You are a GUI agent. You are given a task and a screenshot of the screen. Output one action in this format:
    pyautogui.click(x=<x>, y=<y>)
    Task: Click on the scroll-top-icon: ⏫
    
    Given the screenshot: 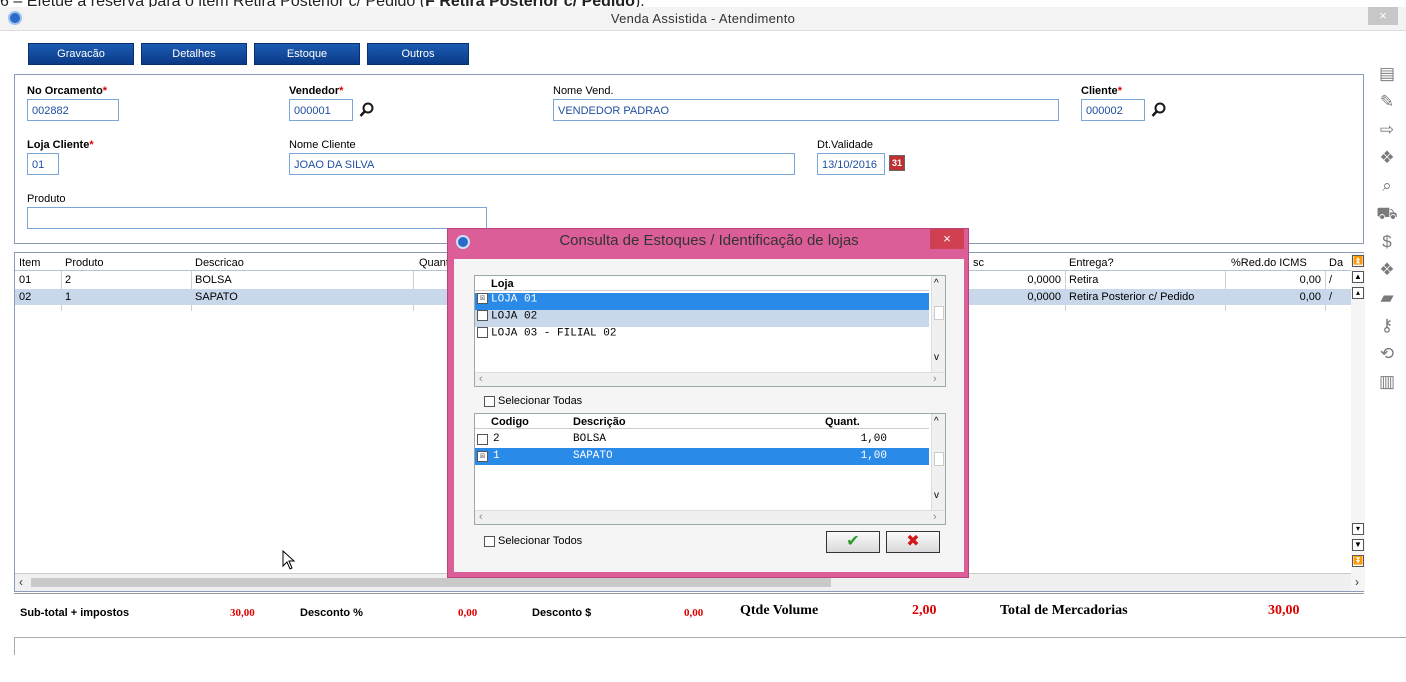 What is the action you would take?
    pyautogui.click(x=1358, y=261)
    